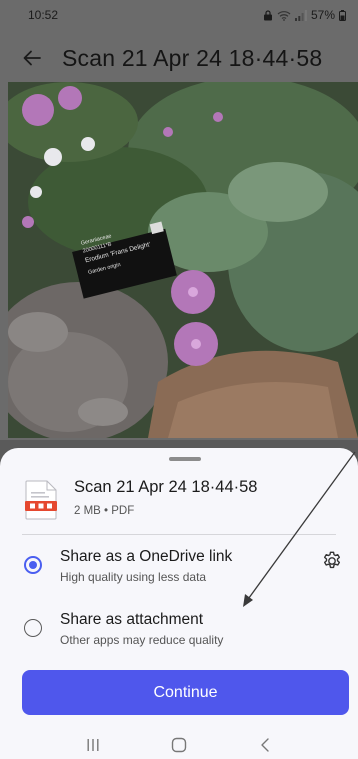 Image resolution: width=358 pixels, height=759 pixels. What do you see at coordinates (192, 57) in the screenshot?
I see `page-title: Scan 21 Apr 24 18·44·58` at bounding box center [192, 57].